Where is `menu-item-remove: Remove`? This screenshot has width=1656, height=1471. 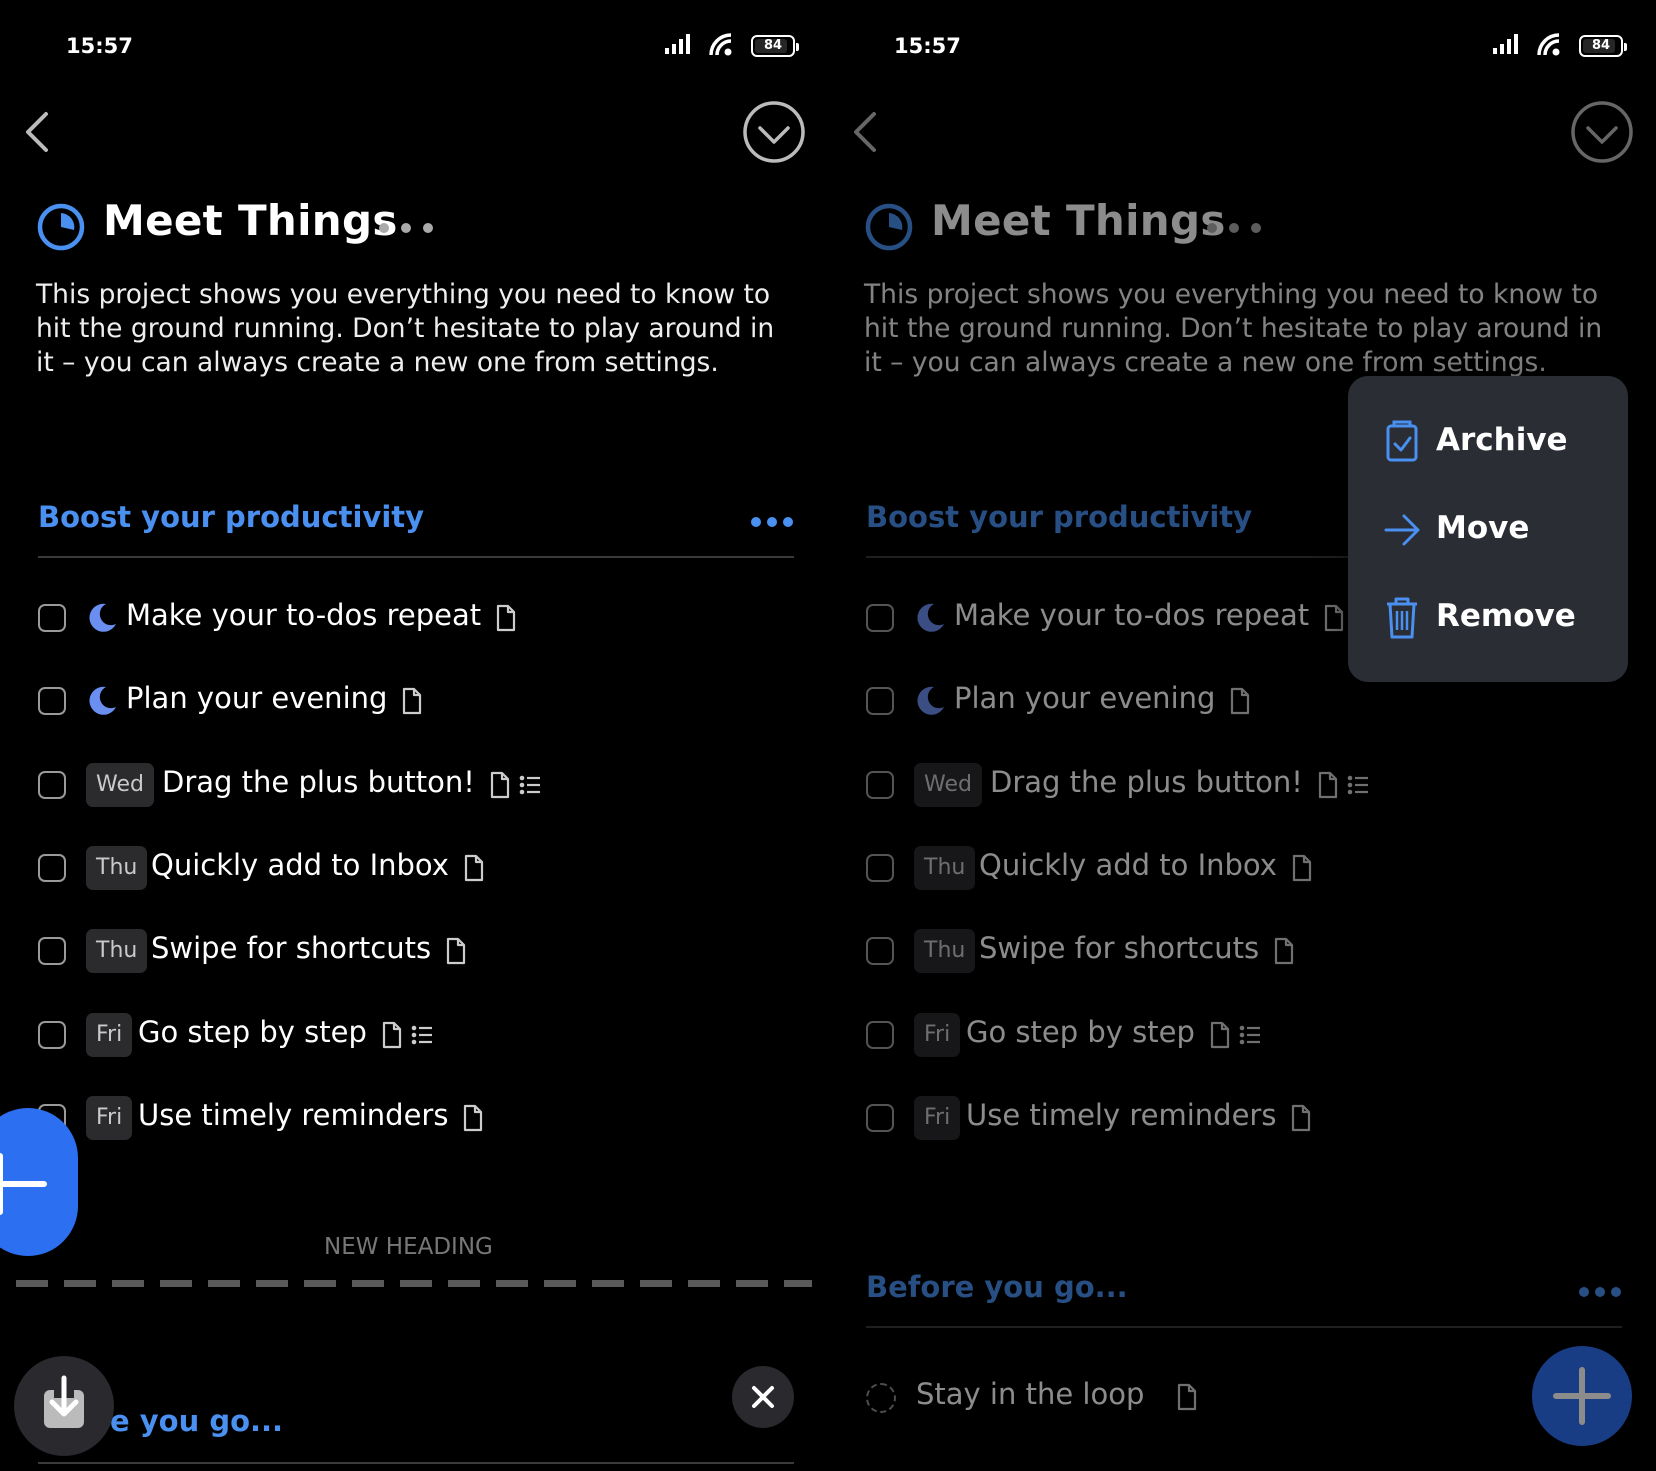 menu-item-remove: Remove is located at coordinates (1504, 618).